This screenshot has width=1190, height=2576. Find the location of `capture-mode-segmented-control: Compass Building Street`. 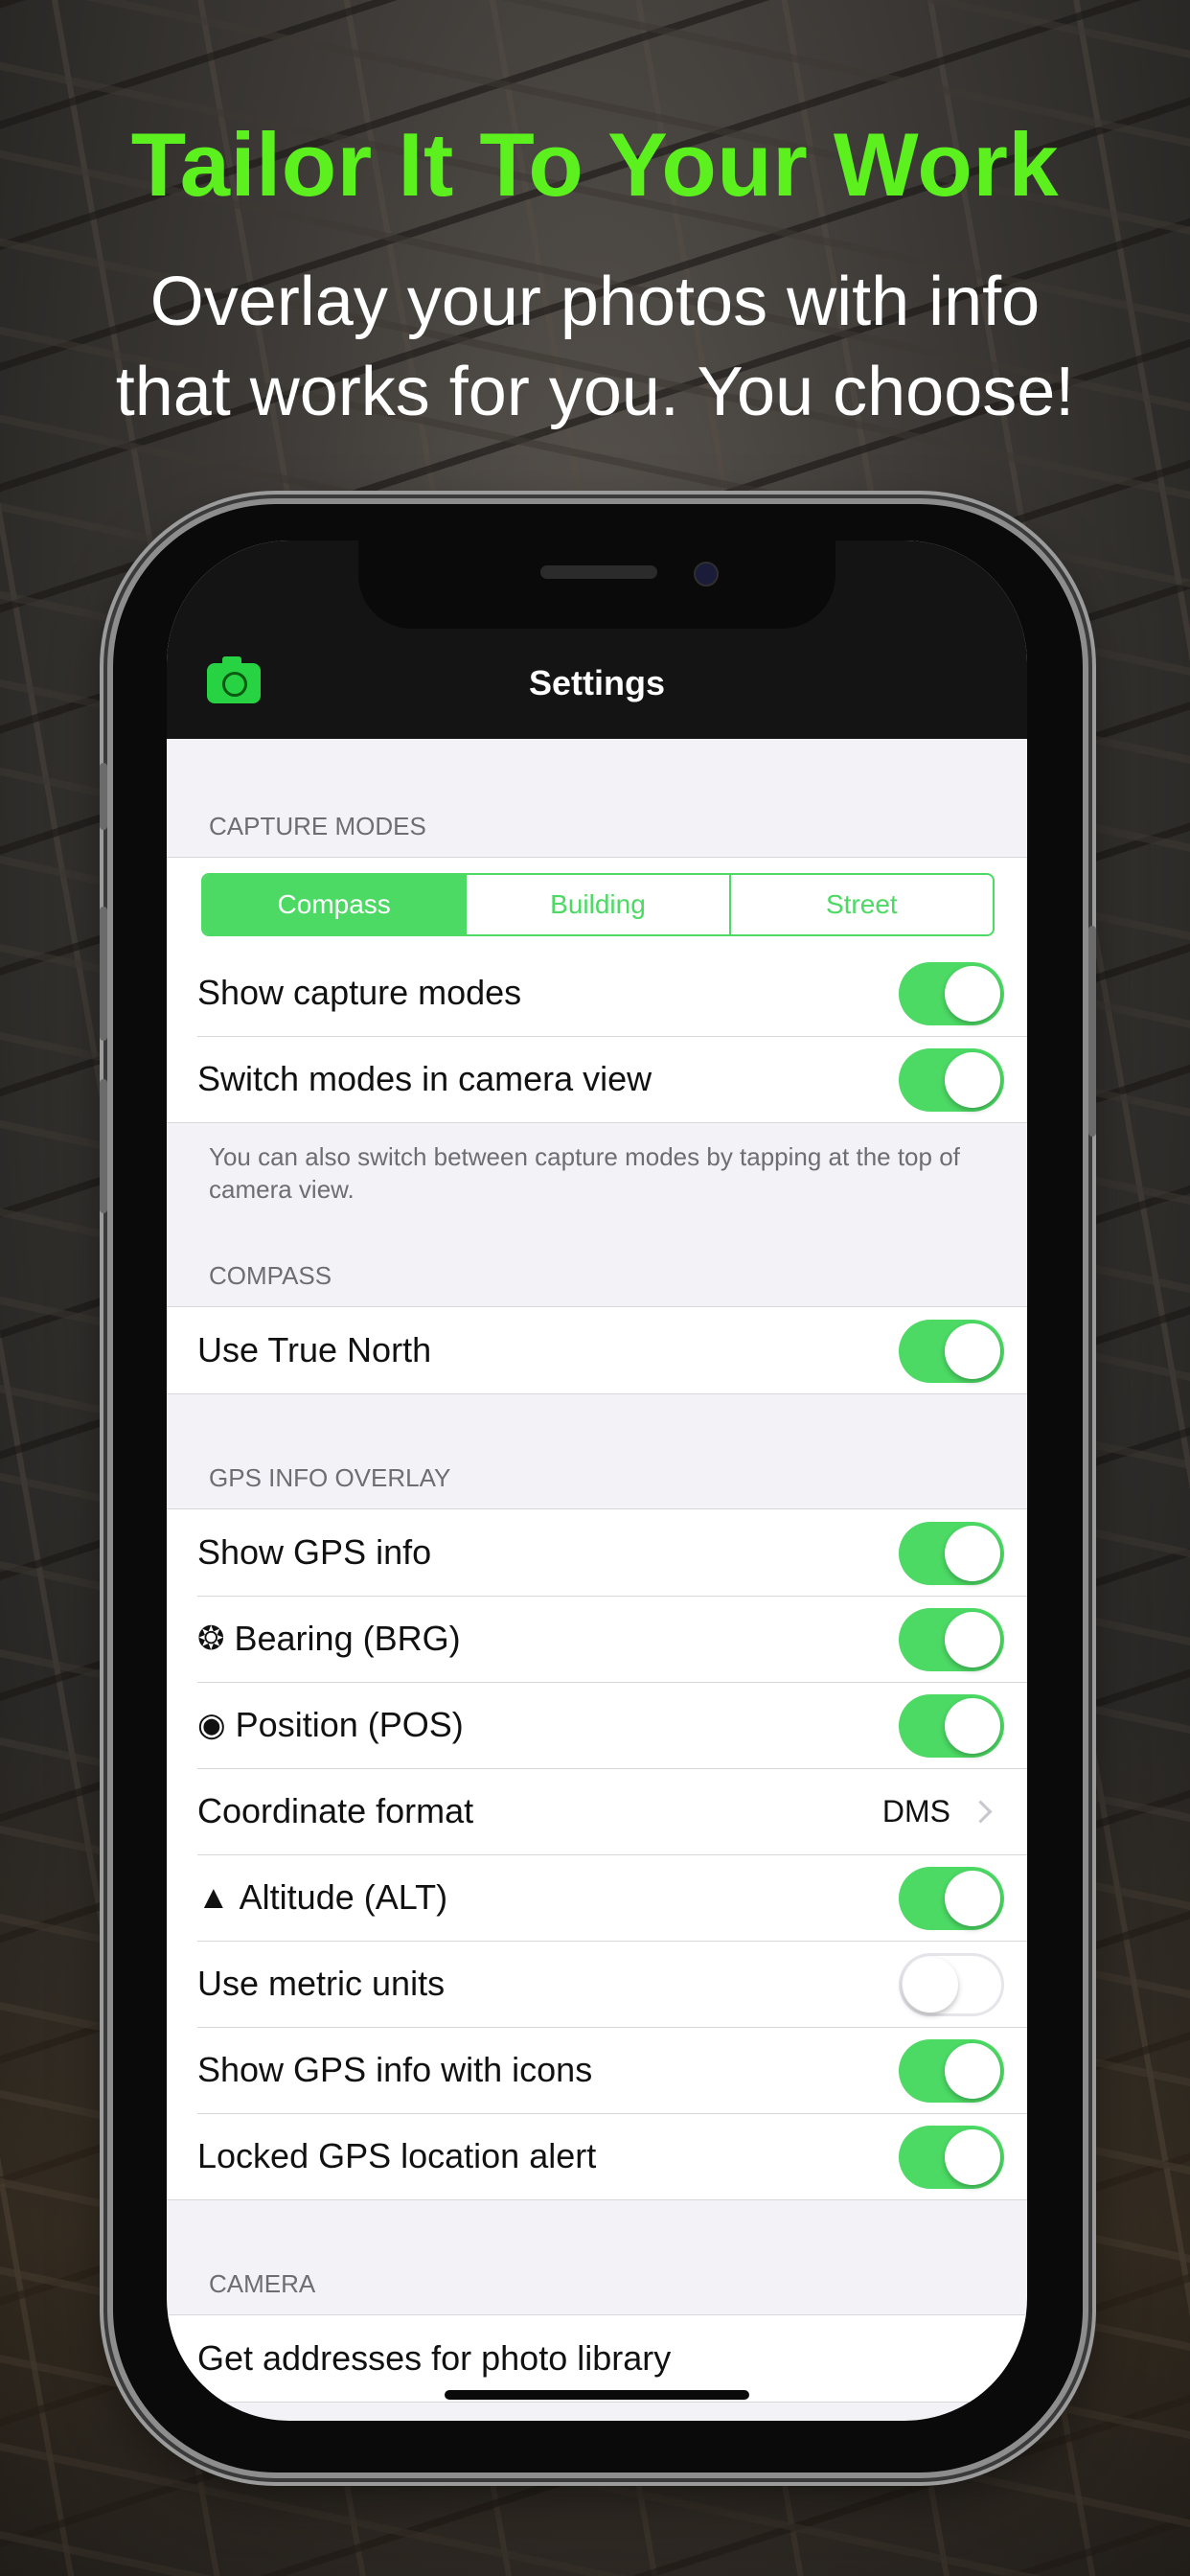

capture-mode-segmented-control: Compass Building Street is located at coordinates (598, 904).